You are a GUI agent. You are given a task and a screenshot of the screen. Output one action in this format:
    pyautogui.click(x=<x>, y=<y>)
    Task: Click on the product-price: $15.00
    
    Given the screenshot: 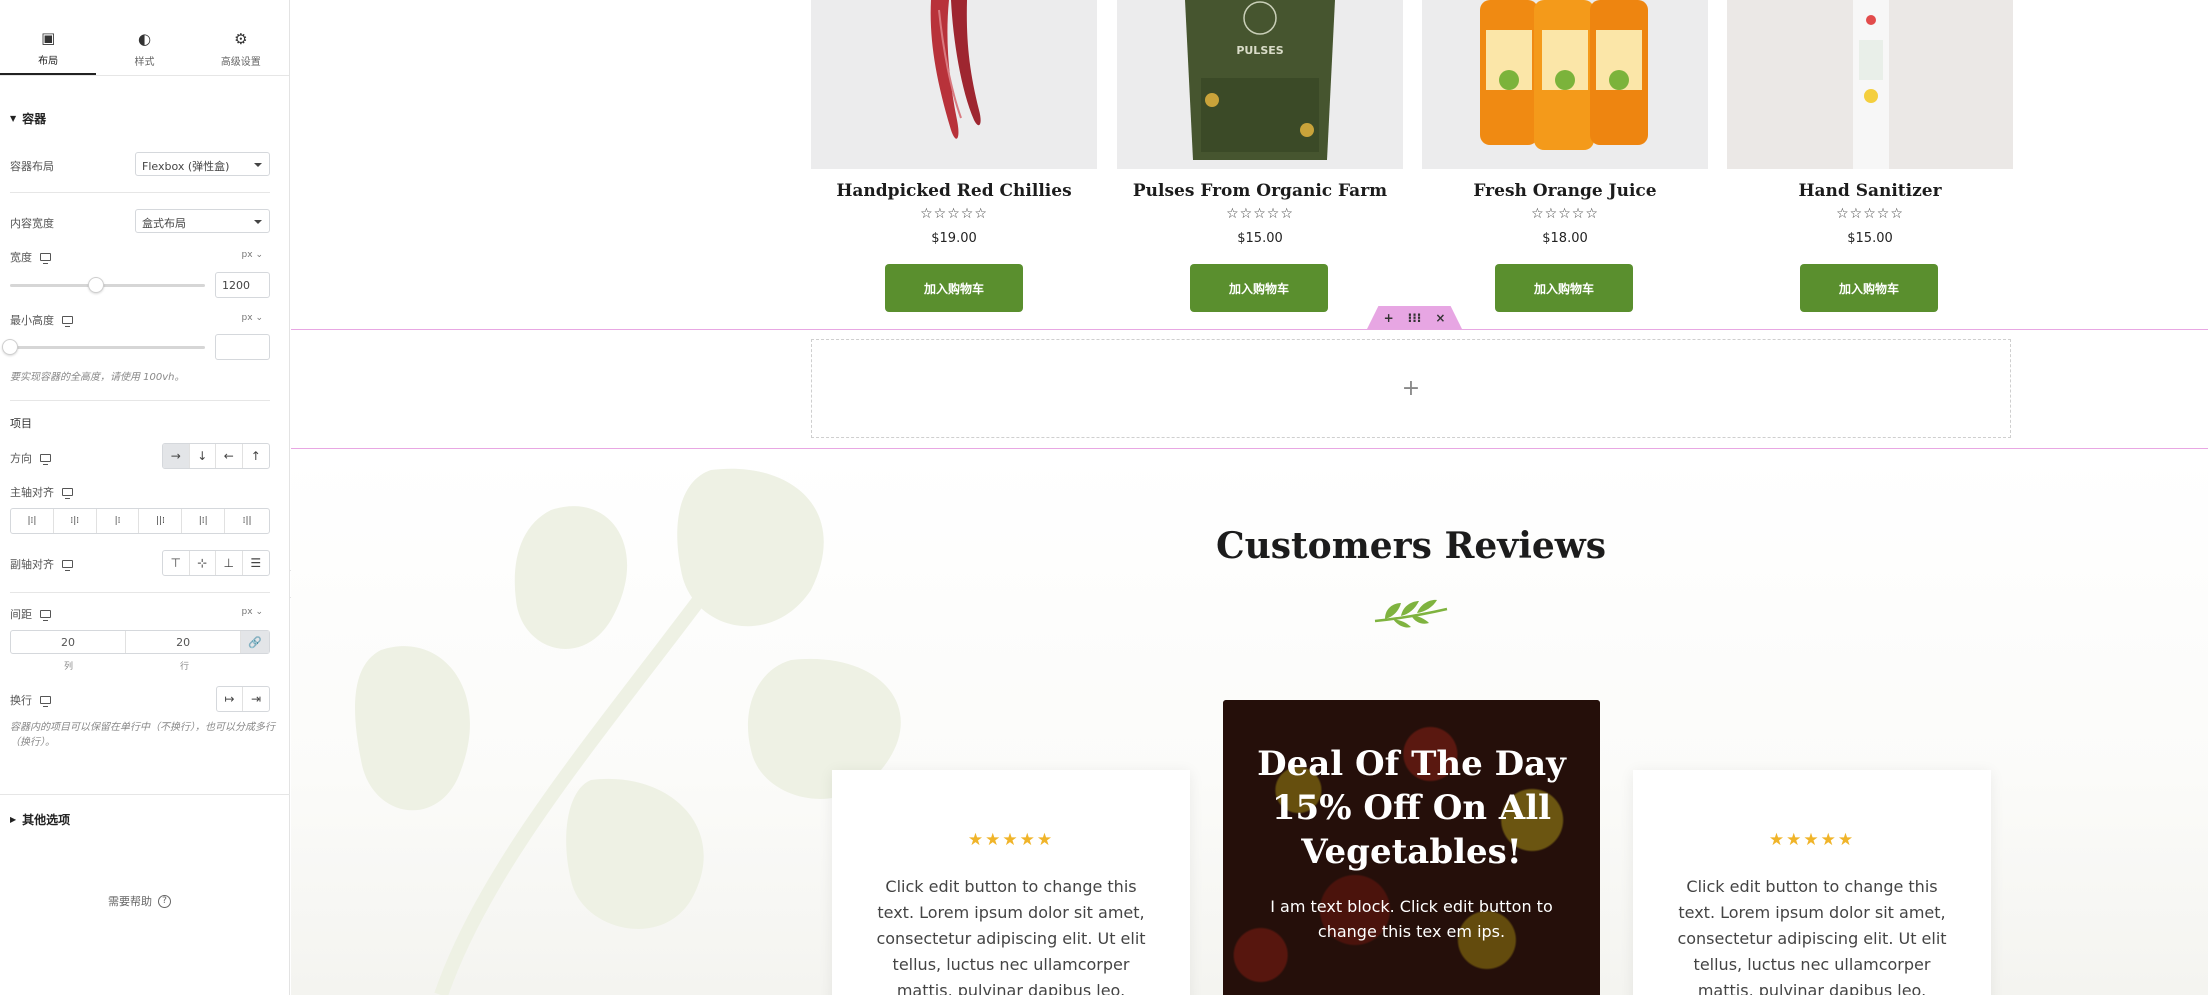 What is the action you would take?
    pyautogui.click(x=1870, y=238)
    